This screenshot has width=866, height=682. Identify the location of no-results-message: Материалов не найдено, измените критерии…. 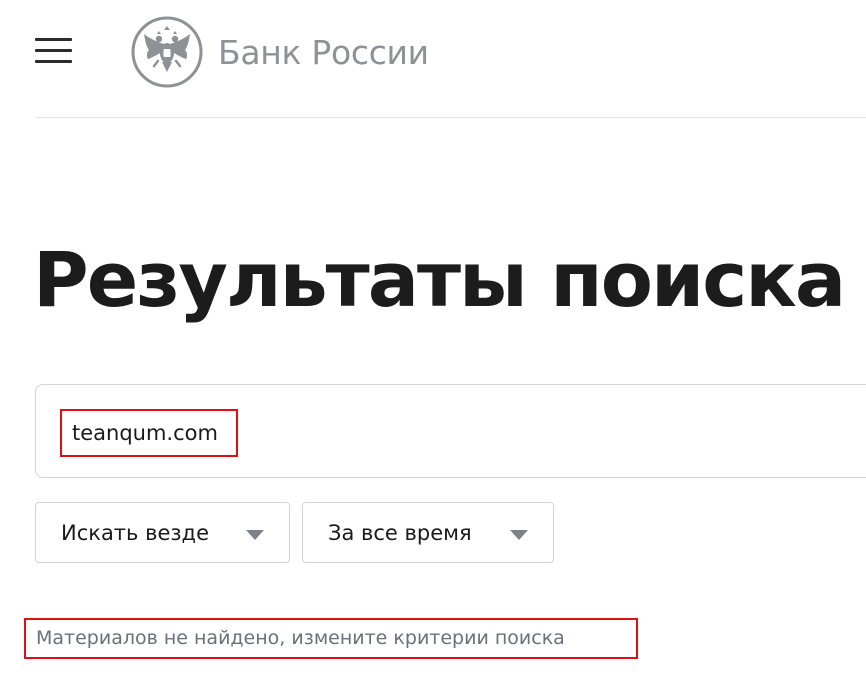
(331, 638).